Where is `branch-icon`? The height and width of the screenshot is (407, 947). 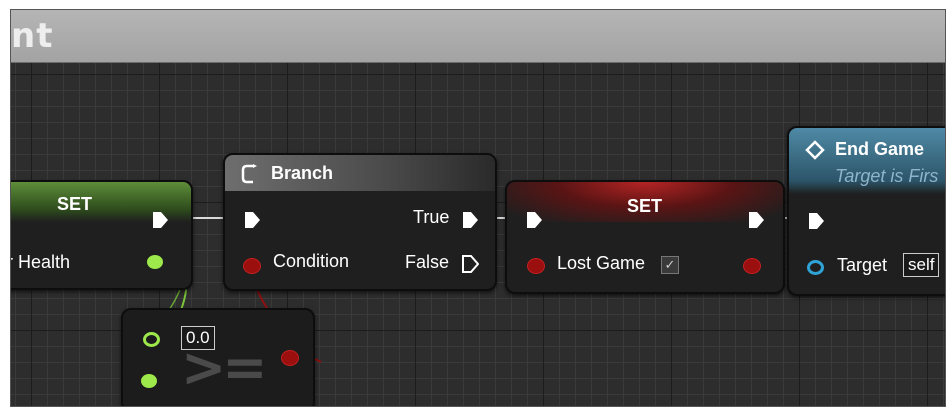
branch-icon is located at coordinates (249, 174).